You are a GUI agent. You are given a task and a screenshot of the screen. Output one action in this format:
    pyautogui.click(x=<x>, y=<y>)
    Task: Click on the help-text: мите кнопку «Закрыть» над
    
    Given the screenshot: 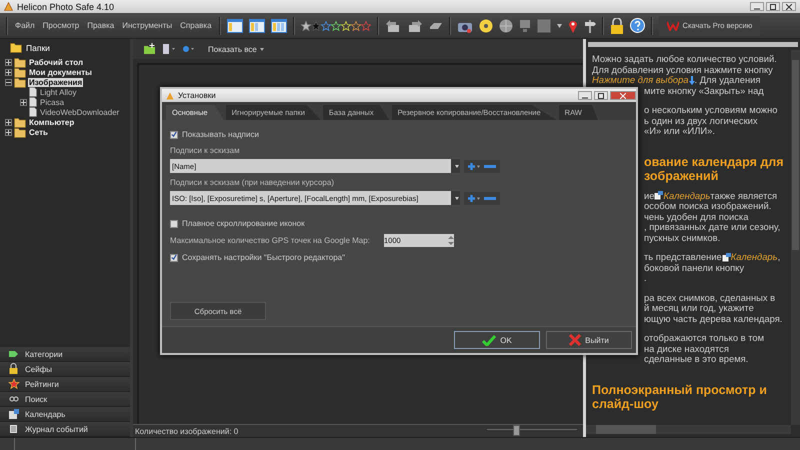 What is the action you would take?
    pyautogui.click(x=704, y=91)
    